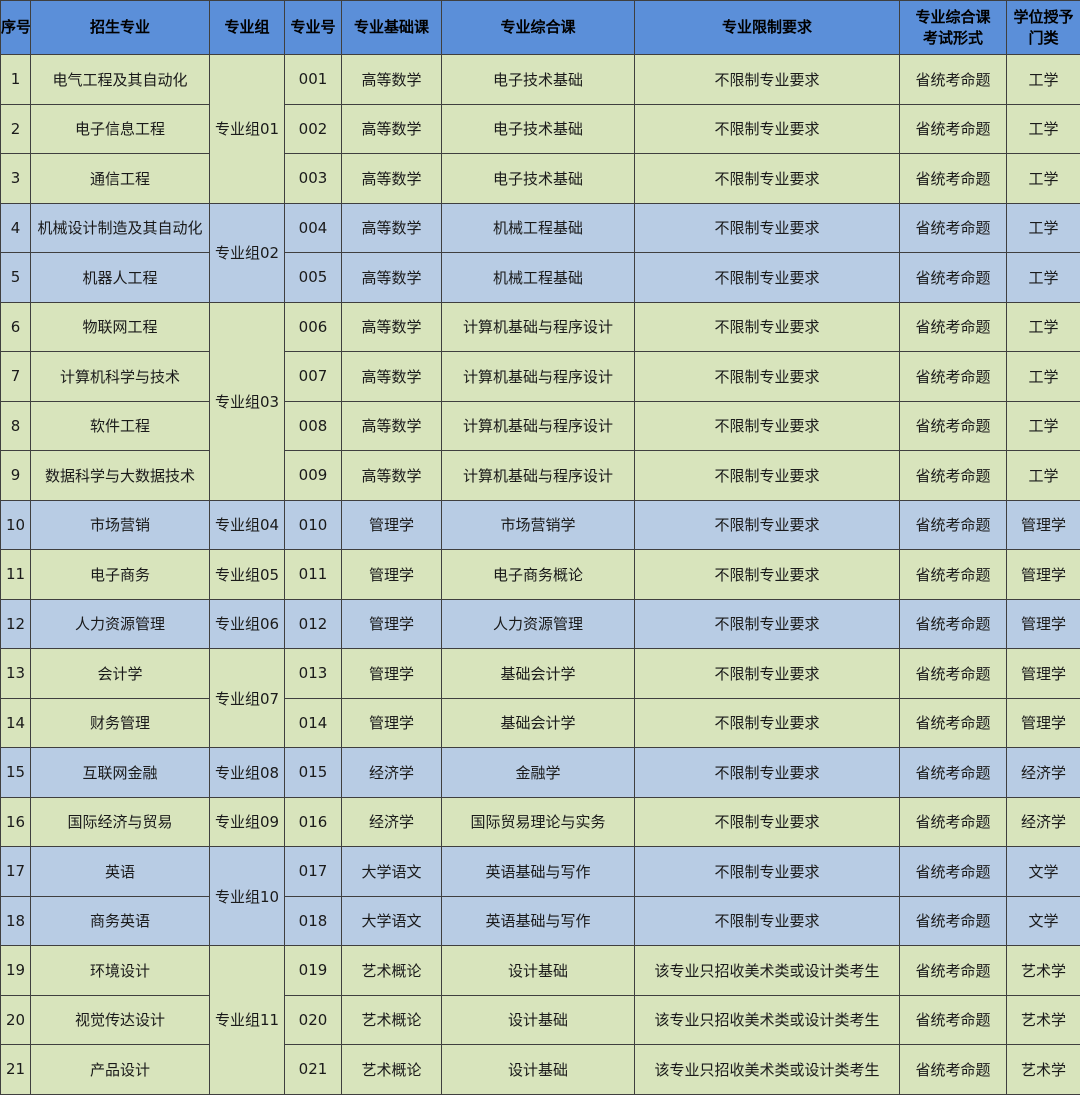 Image resolution: width=1080 pixels, height=1095 pixels. I want to click on row-major: 环境设计, so click(120, 971).